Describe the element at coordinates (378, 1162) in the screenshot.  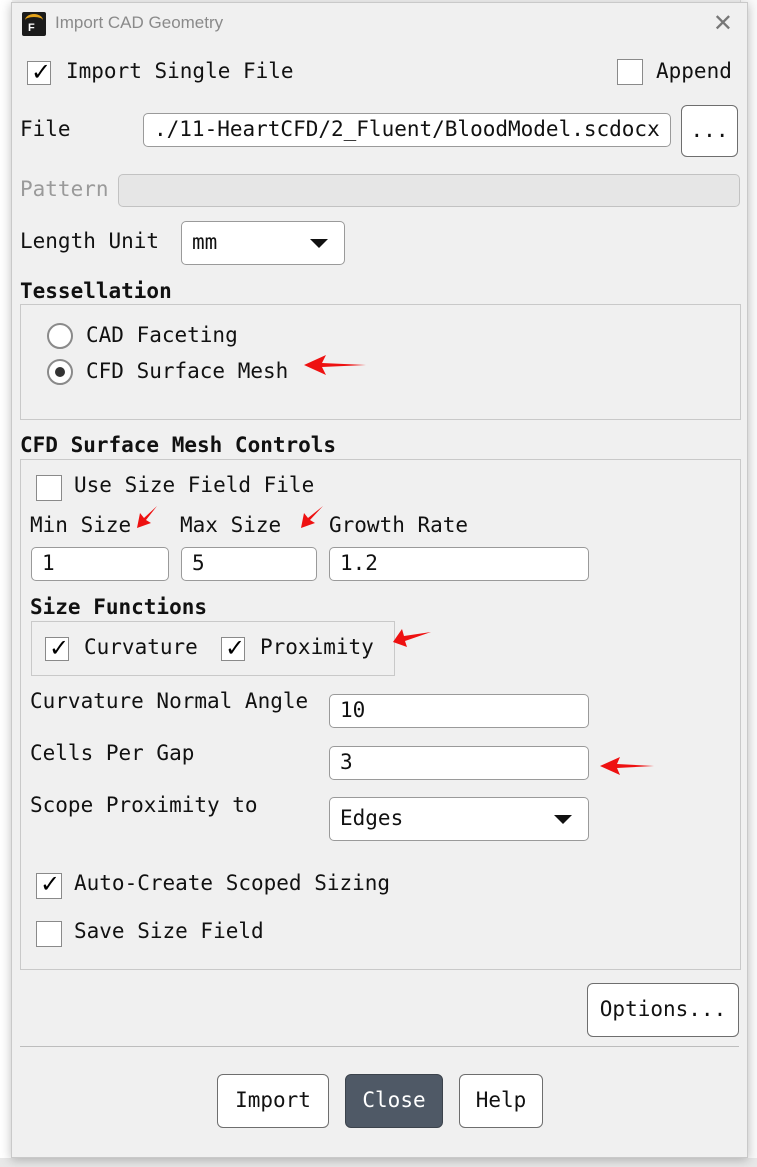
I see `background-app-bottom` at that location.